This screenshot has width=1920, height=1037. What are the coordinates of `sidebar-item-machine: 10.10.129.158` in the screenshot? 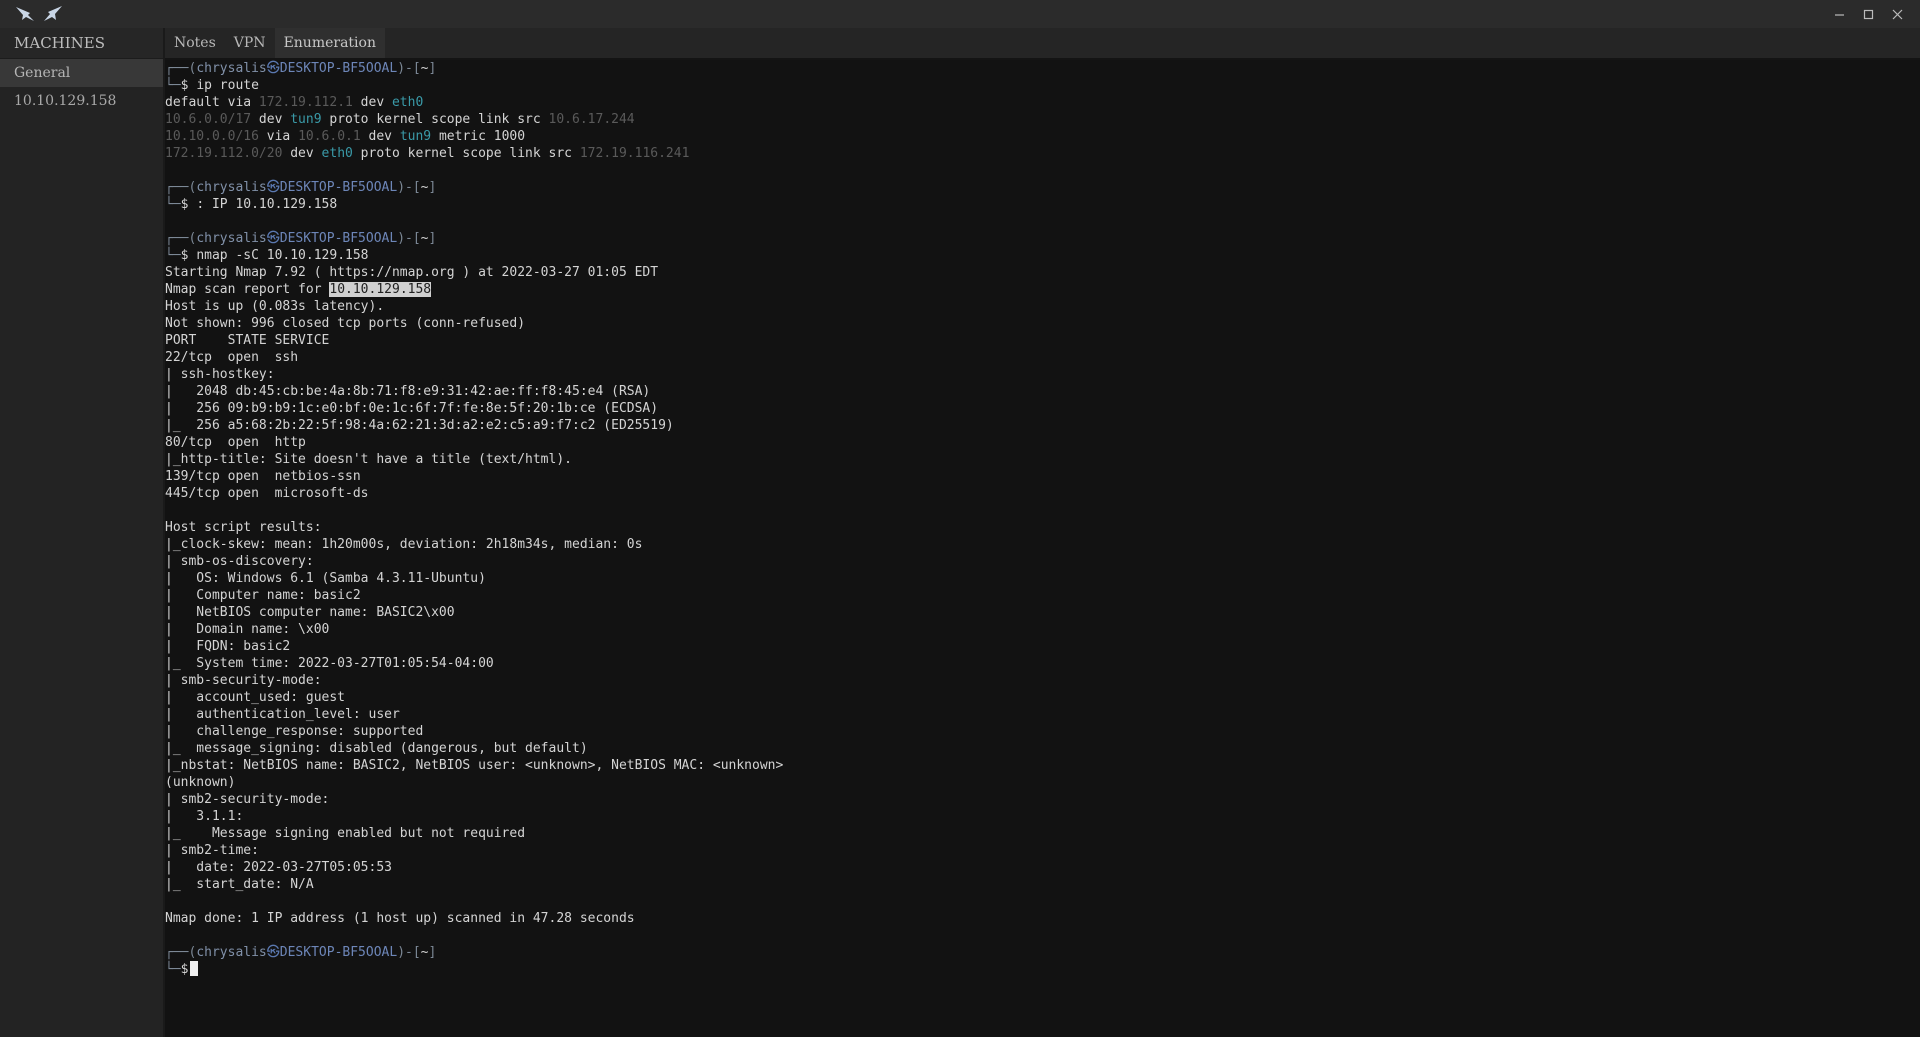 It's located at (81, 101).